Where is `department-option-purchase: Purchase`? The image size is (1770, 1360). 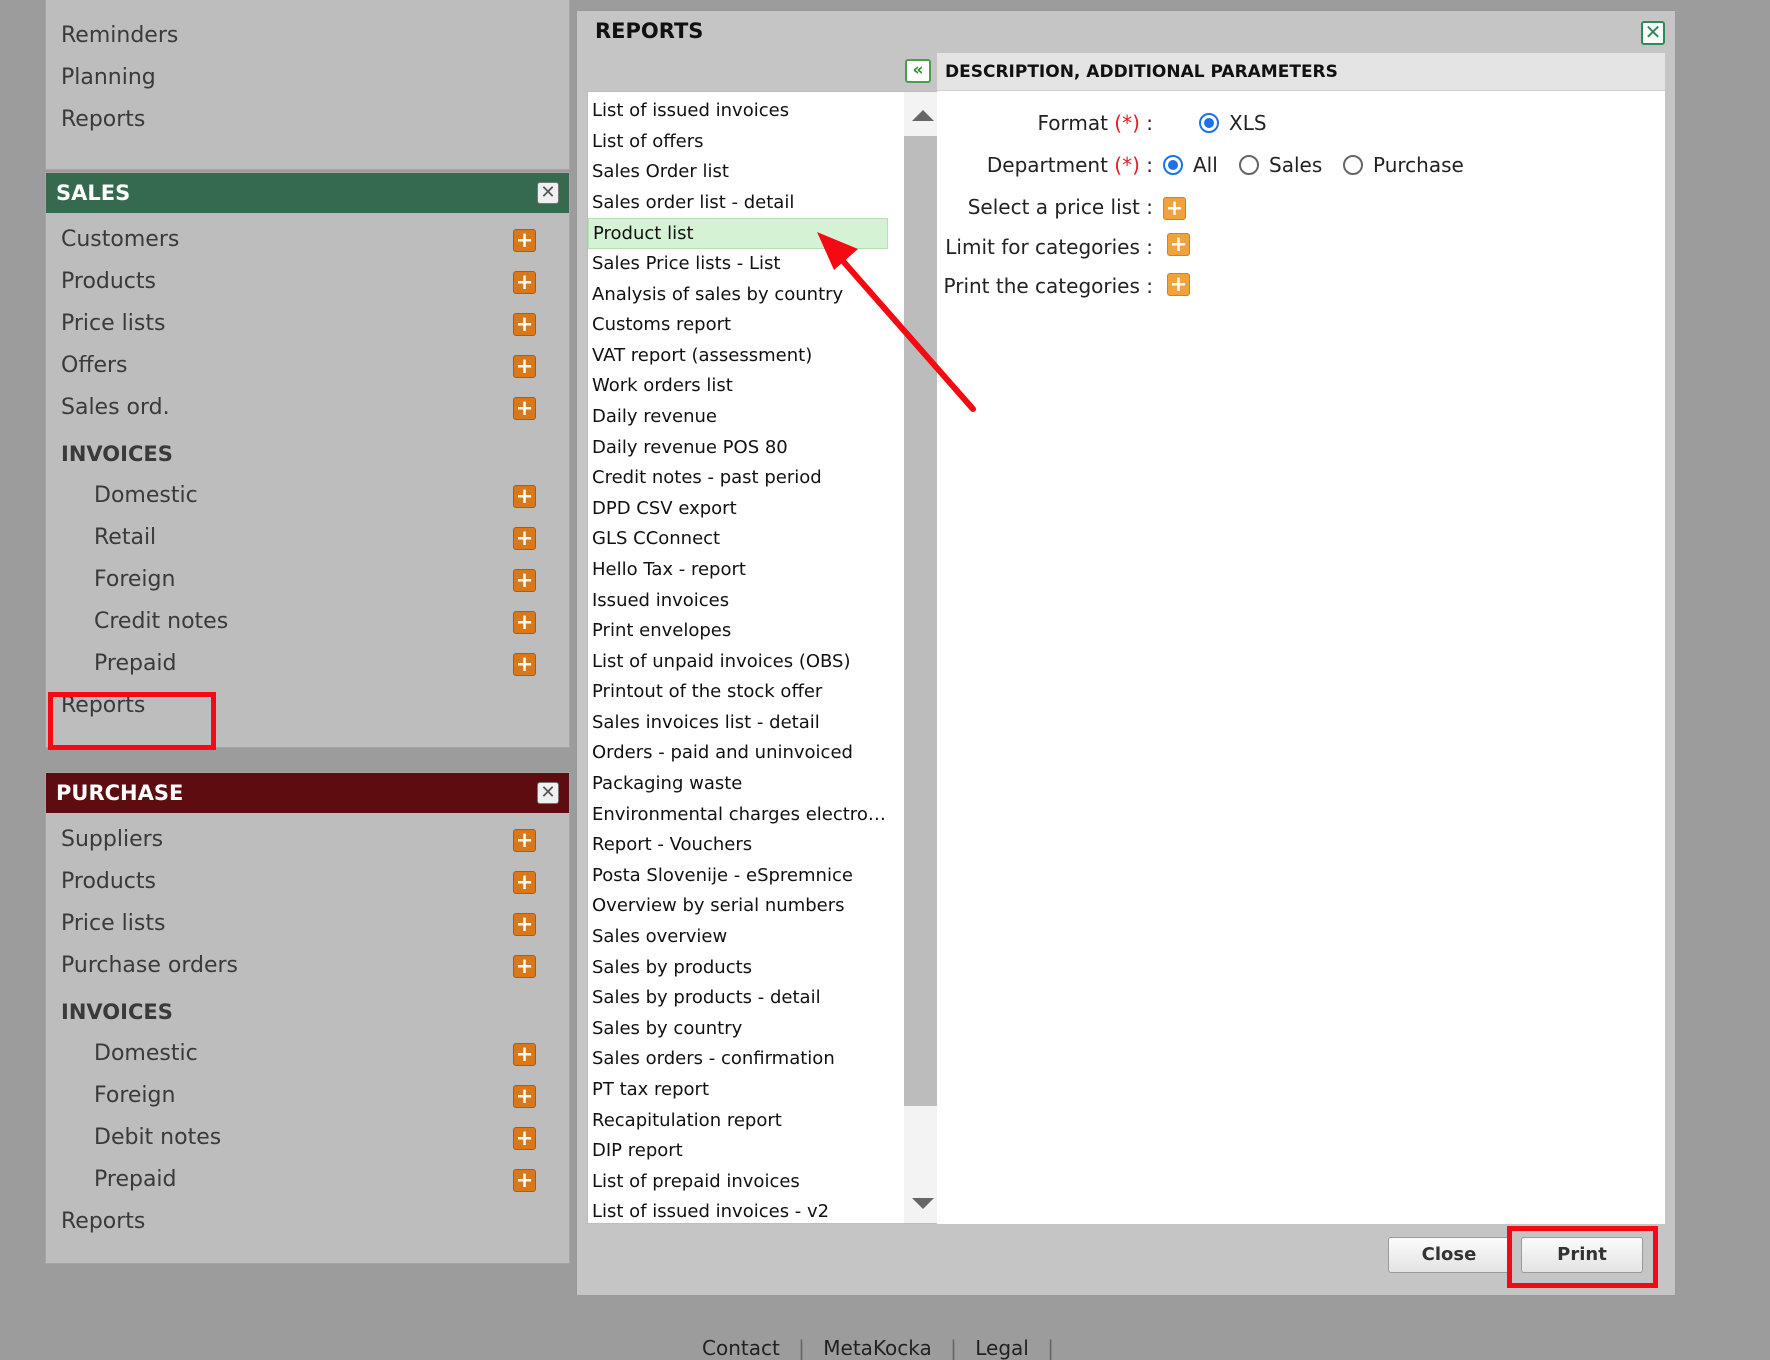
department-option-purchase: Purchase is located at coordinates (1403, 165).